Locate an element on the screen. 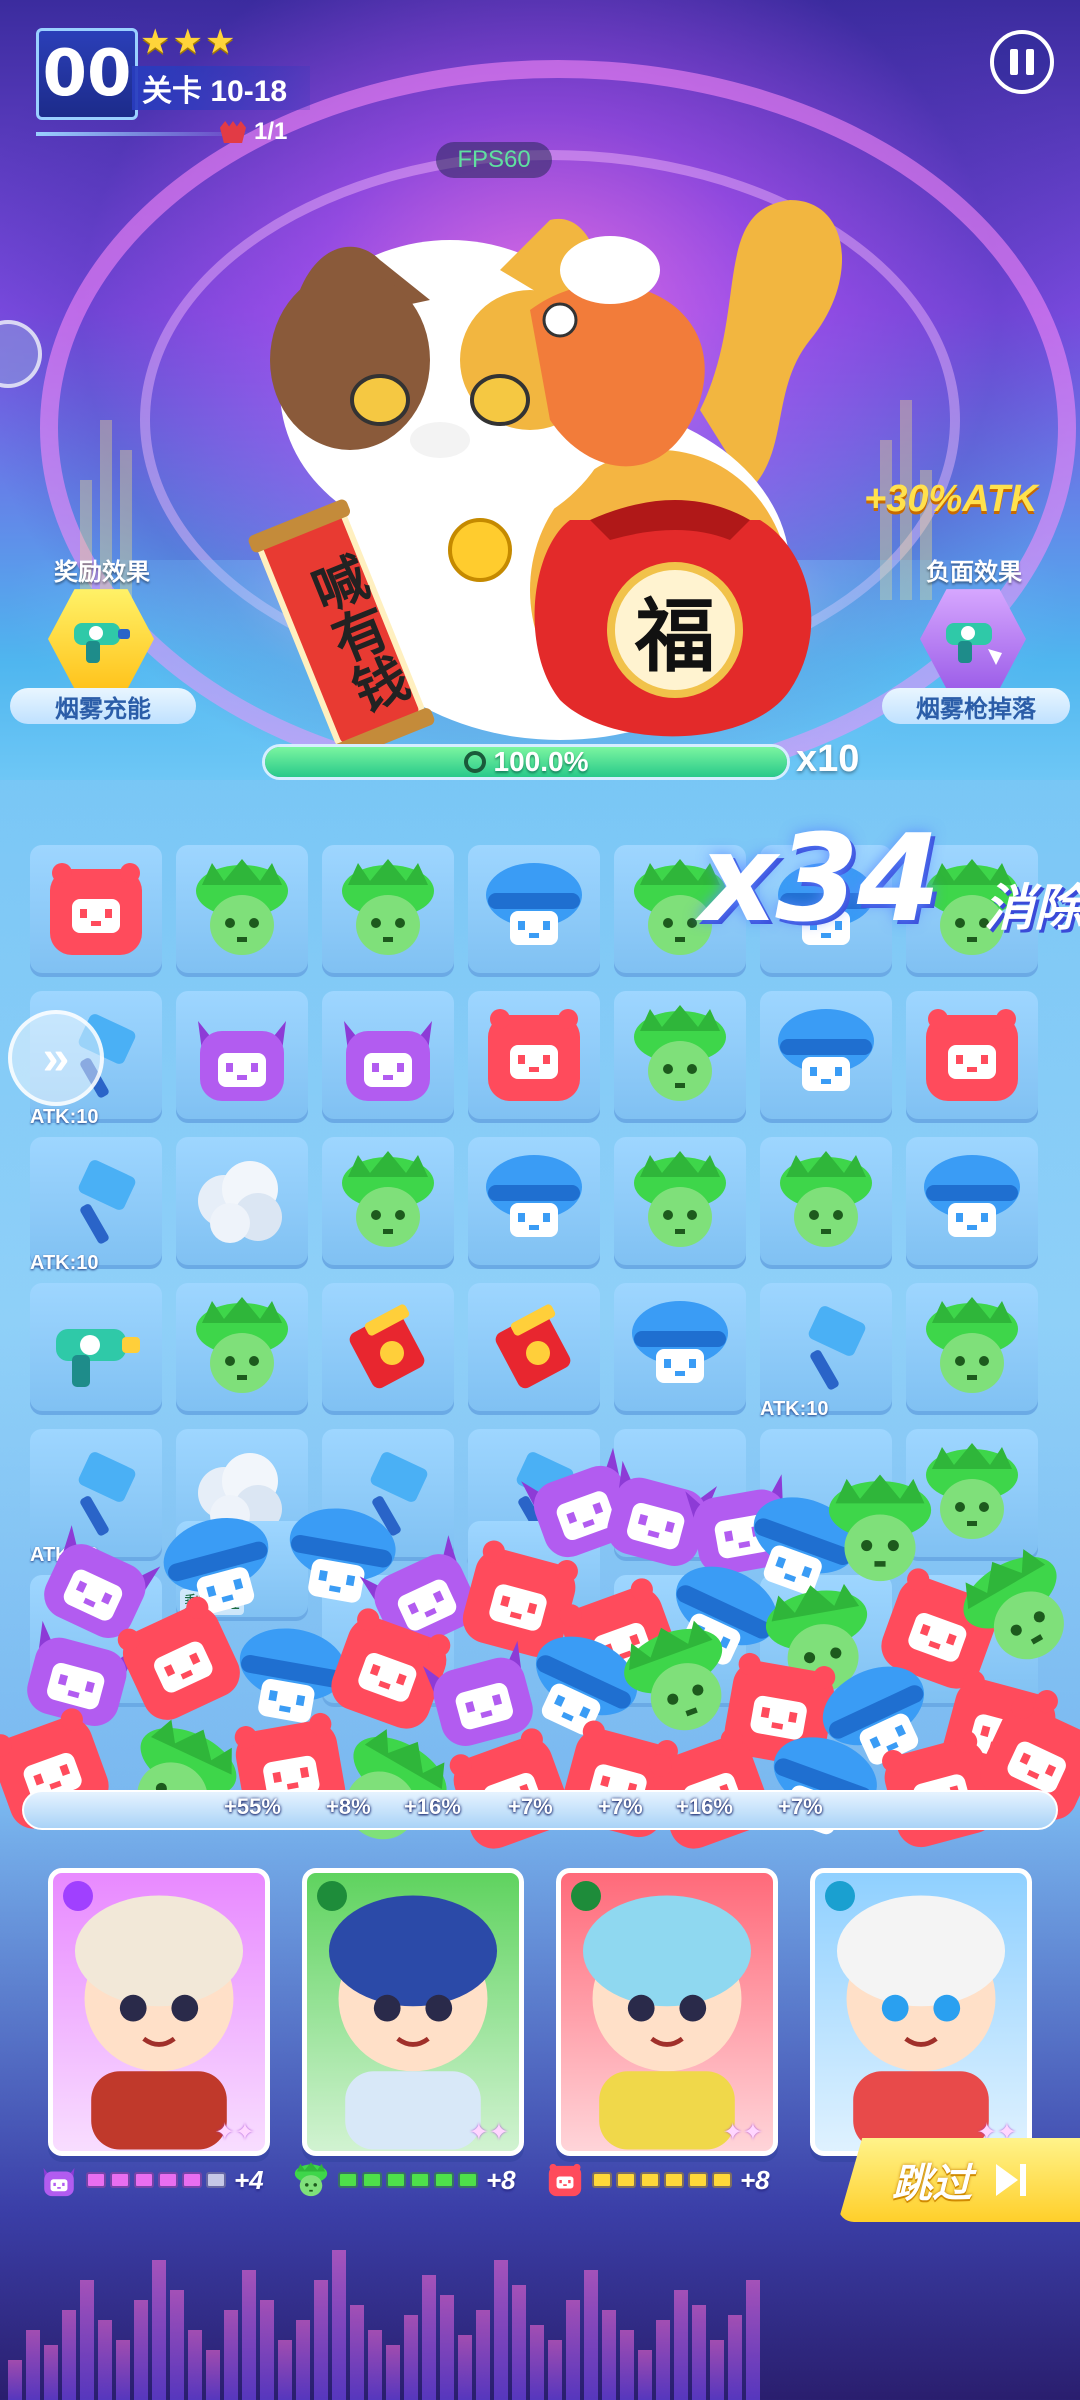  remain-label: 剩余: 1 is located at coordinates (212, 1602).